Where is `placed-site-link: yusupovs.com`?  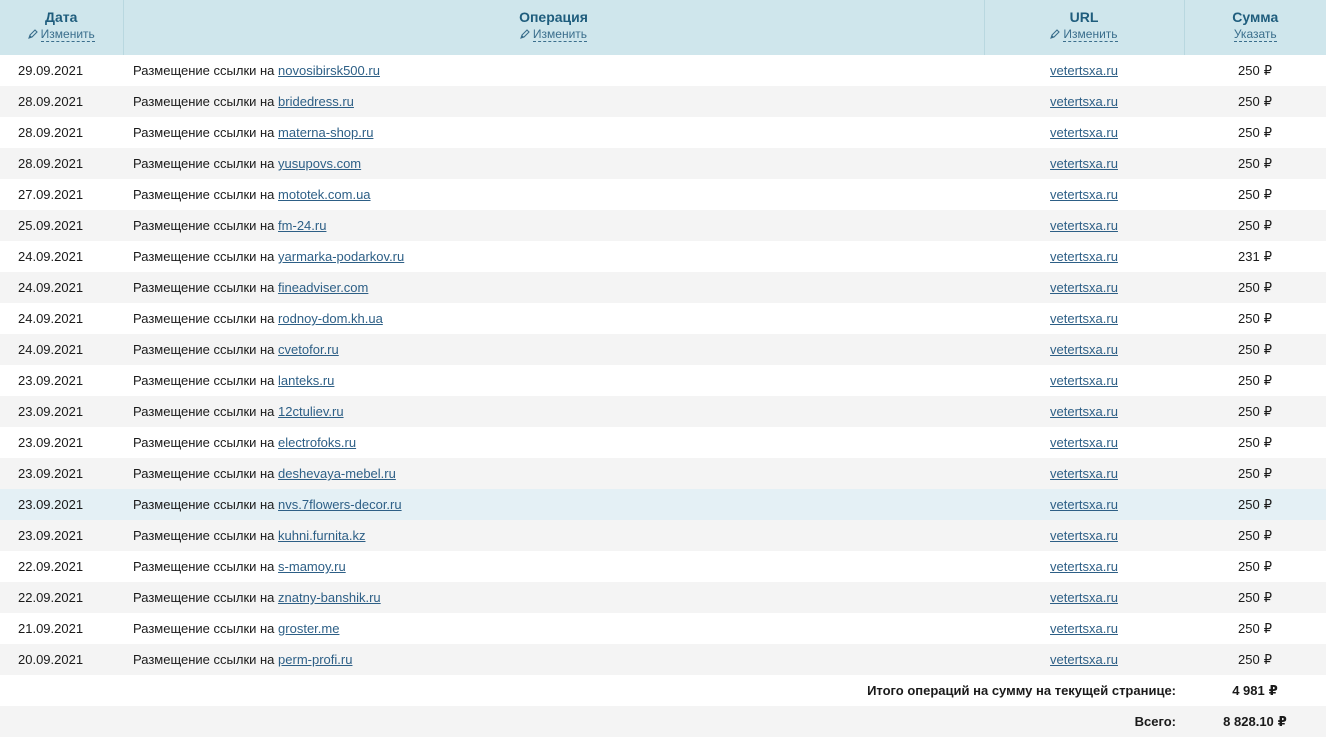
placed-site-link: yusupovs.com is located at coordinates (319, 163).